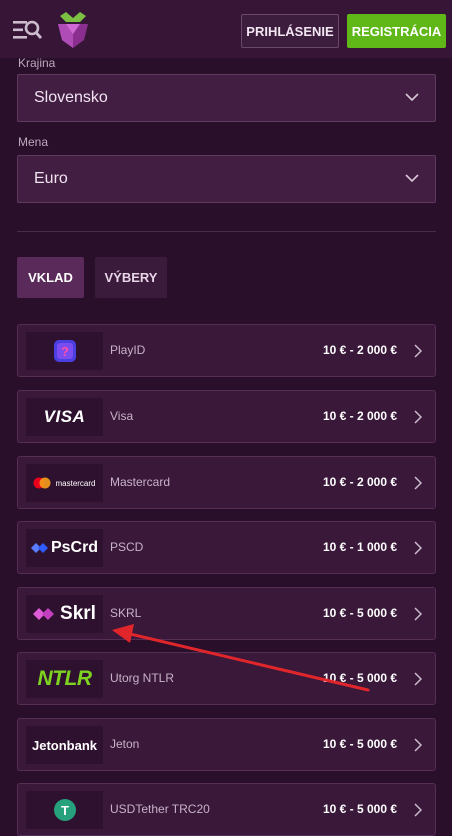 The image size is (452, 836). What do you see at coordinates (37, 63) in the screenshot?
I see `country-label: Krajina` at bounding box center [37, 63].